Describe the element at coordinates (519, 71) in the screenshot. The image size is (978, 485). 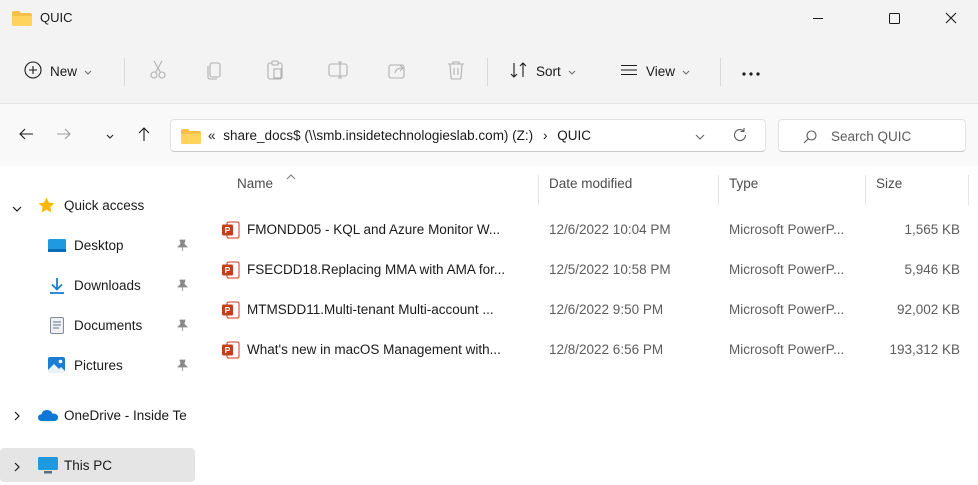
I see `sort-icon` at that location.